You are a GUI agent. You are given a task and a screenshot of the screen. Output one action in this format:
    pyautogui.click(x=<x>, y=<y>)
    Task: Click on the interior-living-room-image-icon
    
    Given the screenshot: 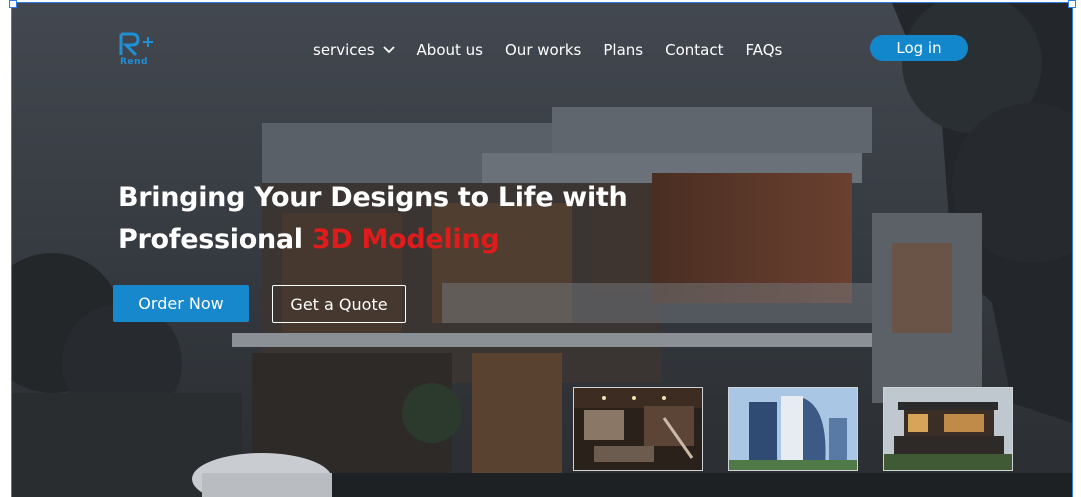 What is the action you would take?
    pyautogui.click(x=638, y=429)
    